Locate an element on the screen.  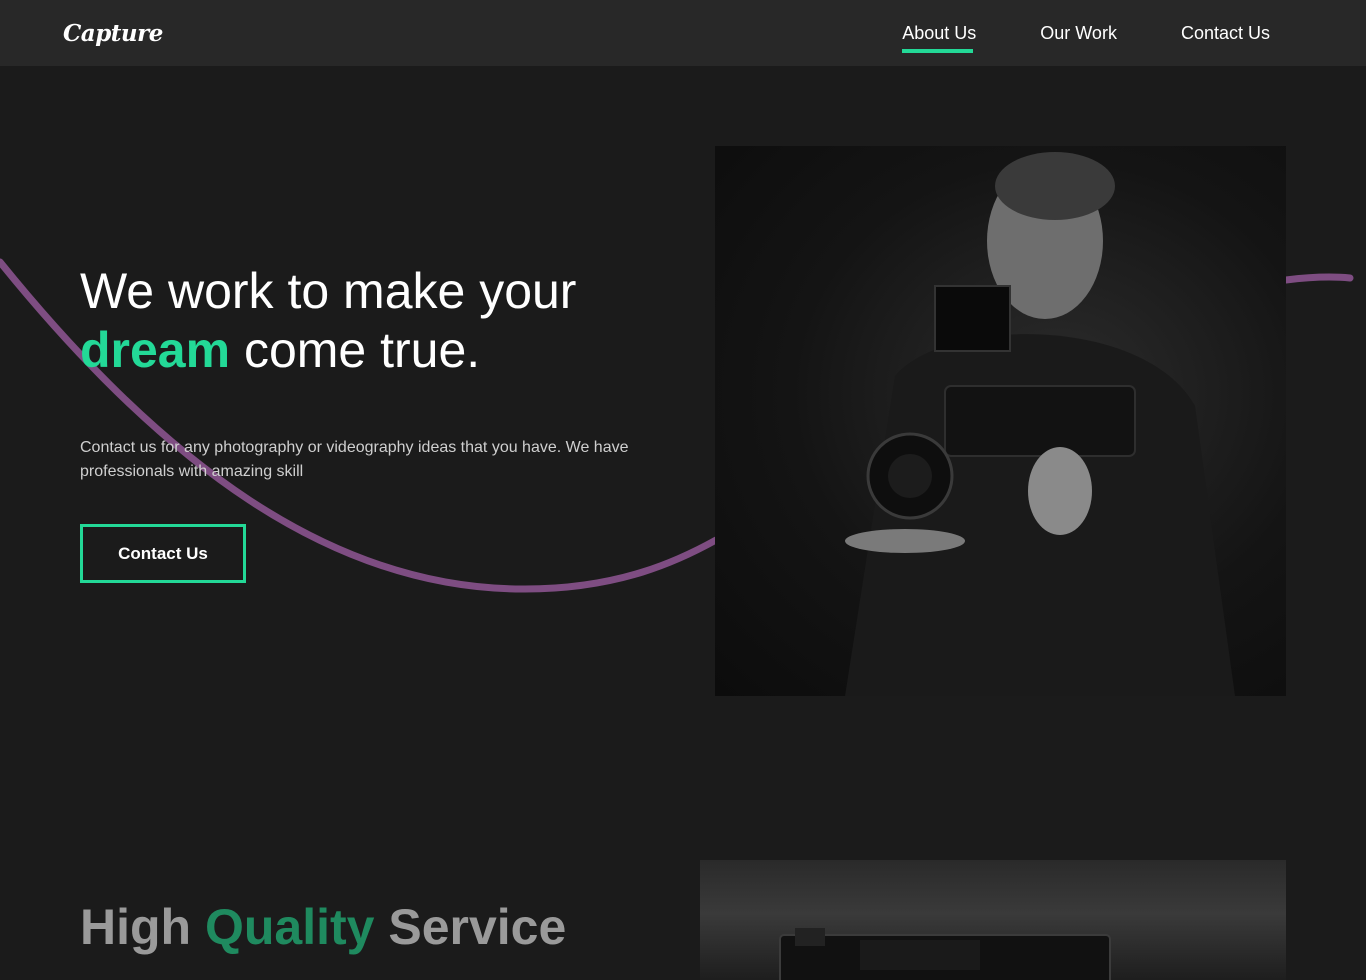
nav-link-contact-us: Contact Us is located at coordinates (1225, 33).